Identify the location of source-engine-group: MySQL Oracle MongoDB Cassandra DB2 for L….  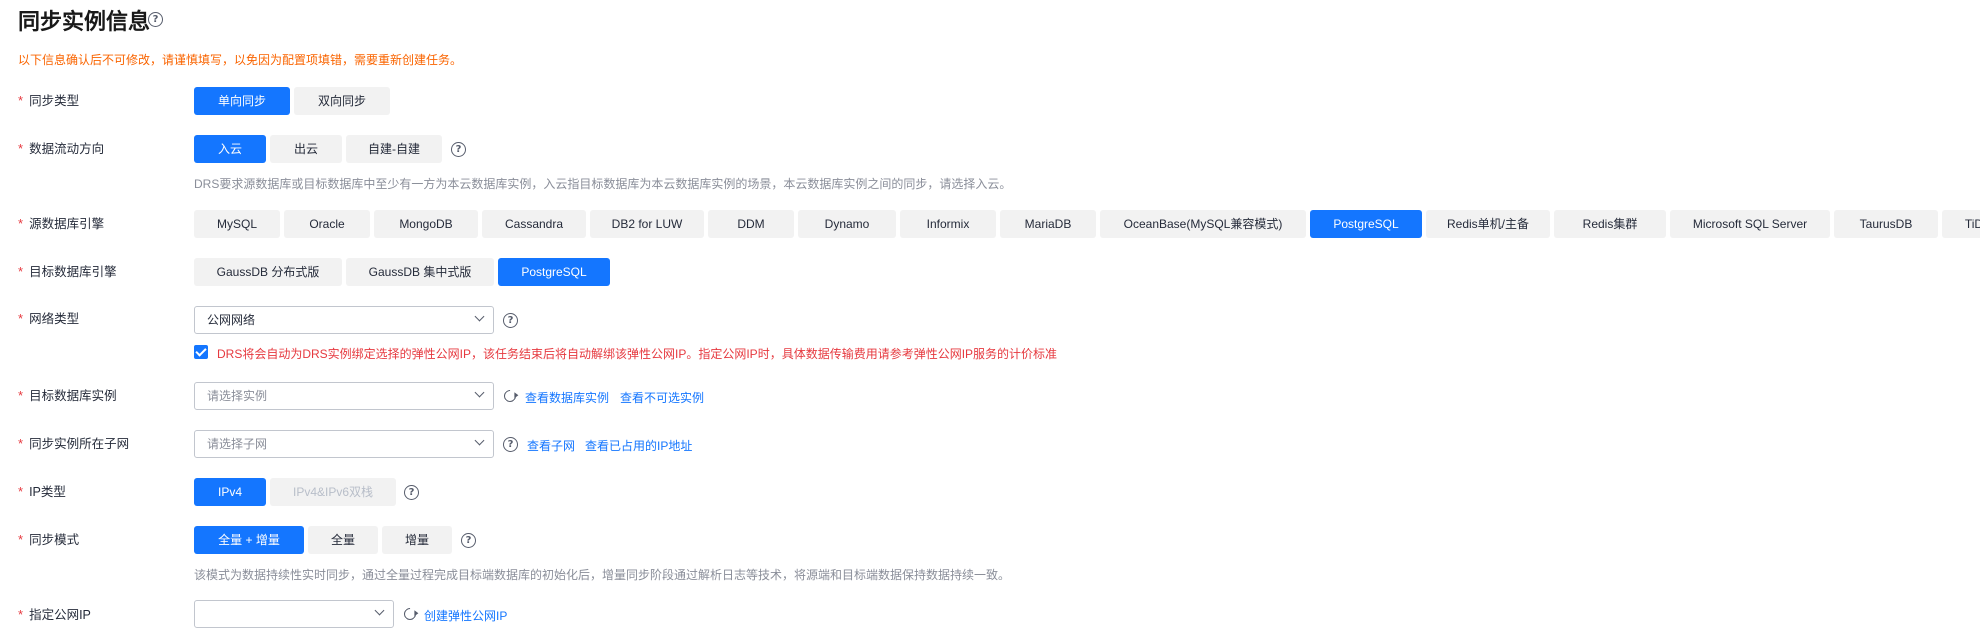
(1087, 224).